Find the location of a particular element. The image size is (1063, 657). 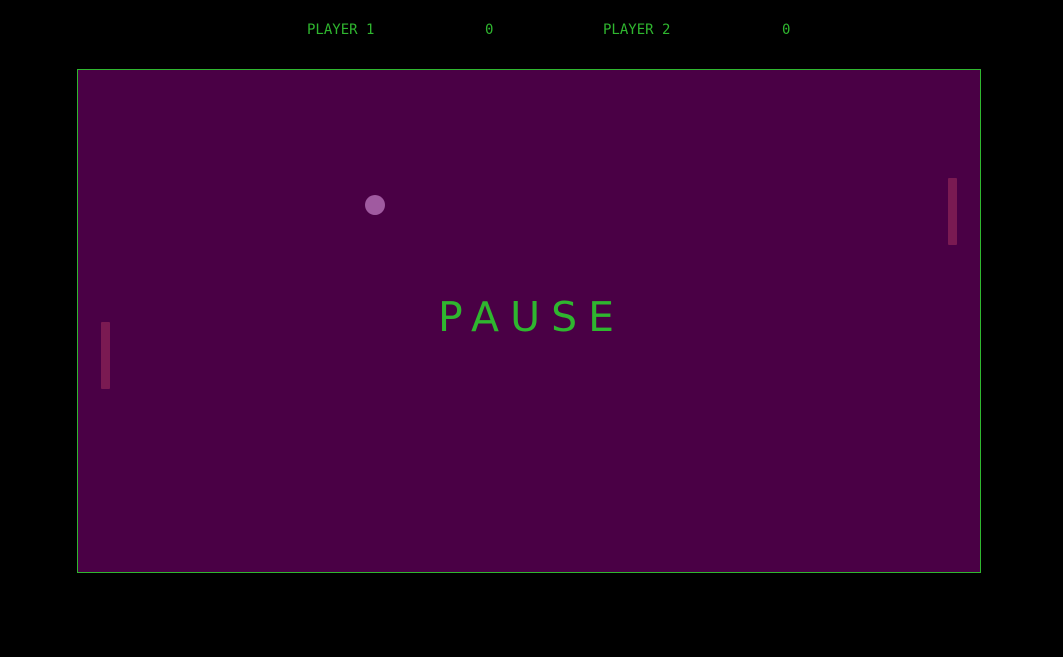

right-paddle is located at coordinates (952, 211).